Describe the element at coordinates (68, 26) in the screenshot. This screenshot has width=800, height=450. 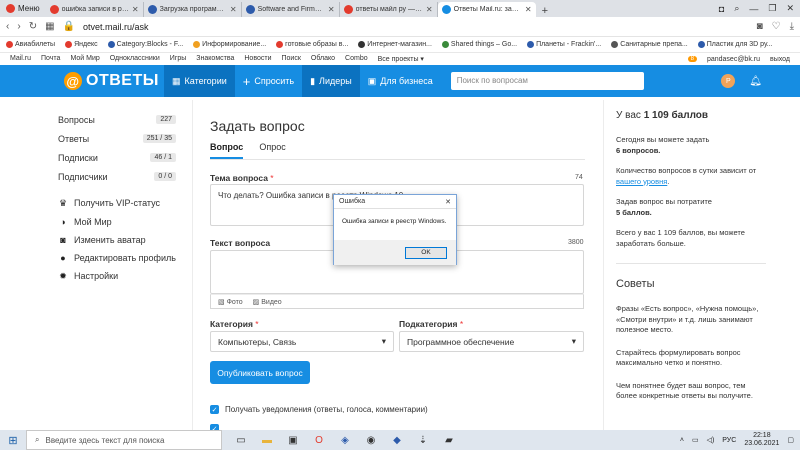
I see `lock-icon: 🔒` at that location.